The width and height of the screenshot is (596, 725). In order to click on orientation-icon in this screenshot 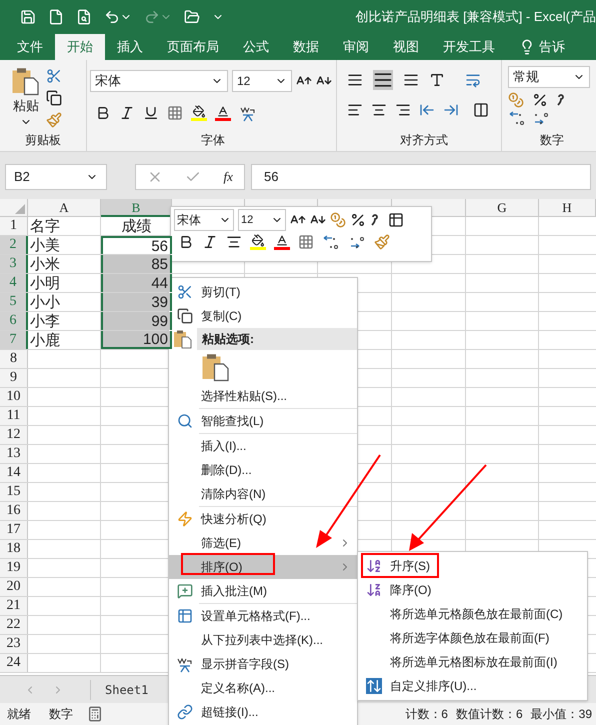, I will do `click(437, 80)`.